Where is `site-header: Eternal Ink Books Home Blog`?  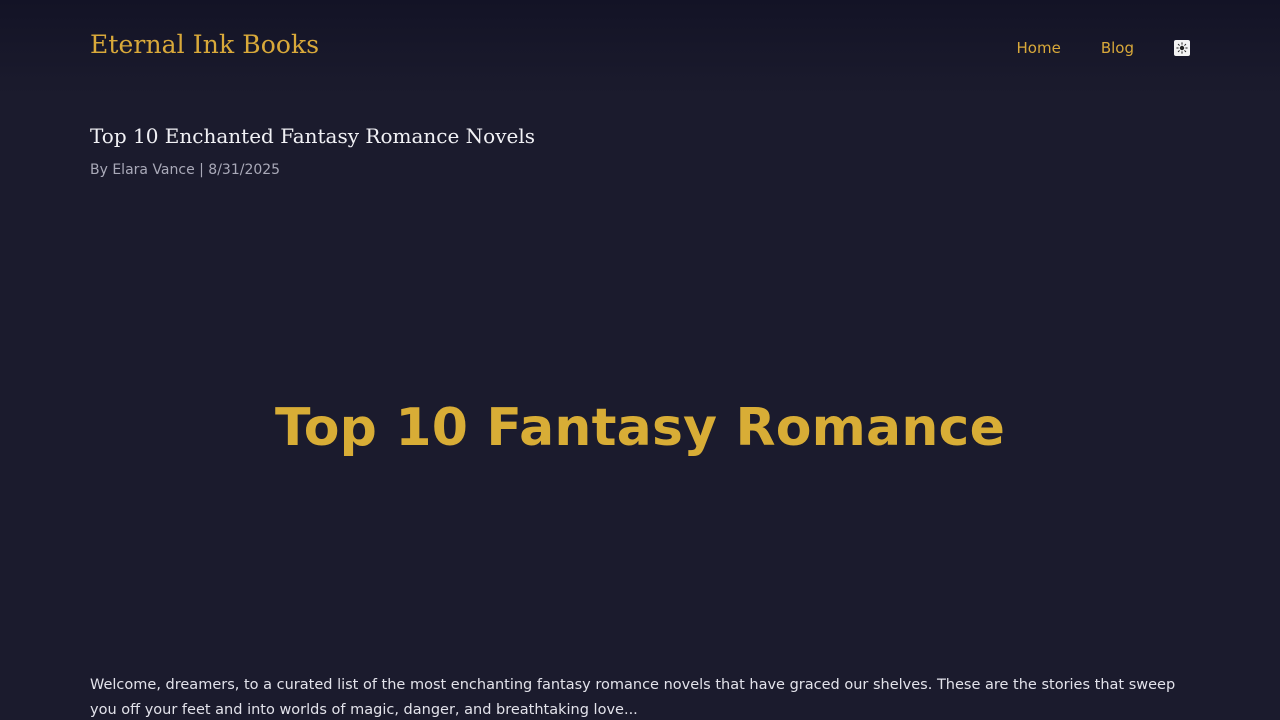
site-header: Eternal Ink Books Home Blog is located at coordinates (640, 47).